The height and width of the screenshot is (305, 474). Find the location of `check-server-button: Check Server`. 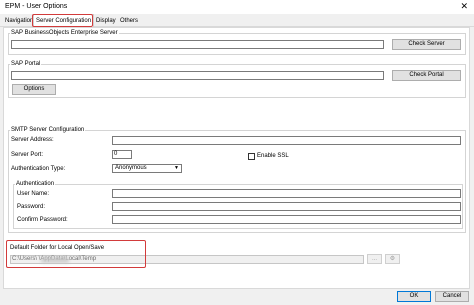

check-server-button: Check Server is located at coordinates (426, 44).